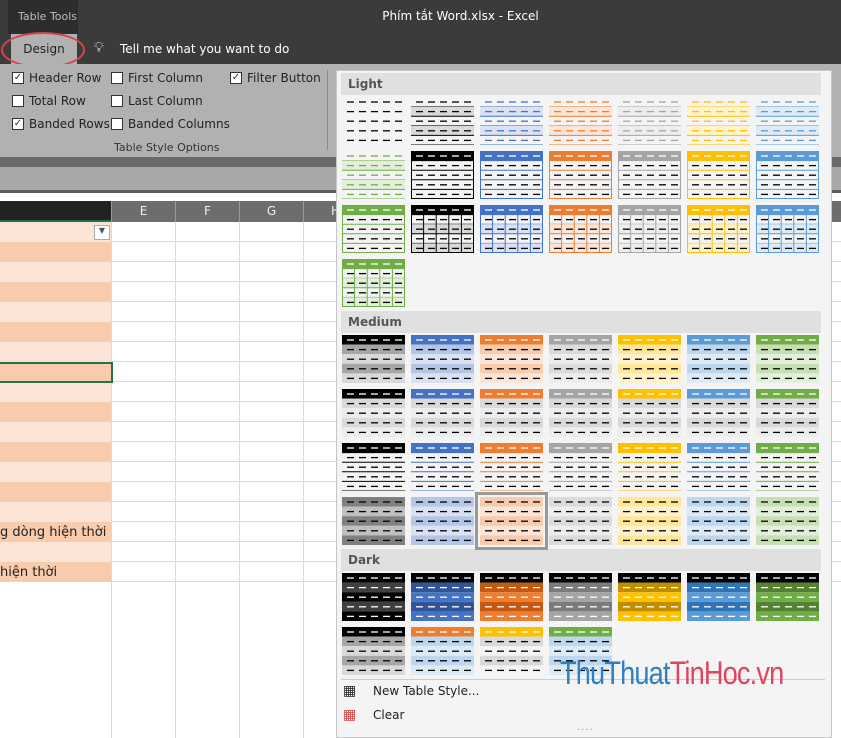 This screenshot has height=738, width=841. I want to click on group-label: Table Style Options, so click(167, 147).